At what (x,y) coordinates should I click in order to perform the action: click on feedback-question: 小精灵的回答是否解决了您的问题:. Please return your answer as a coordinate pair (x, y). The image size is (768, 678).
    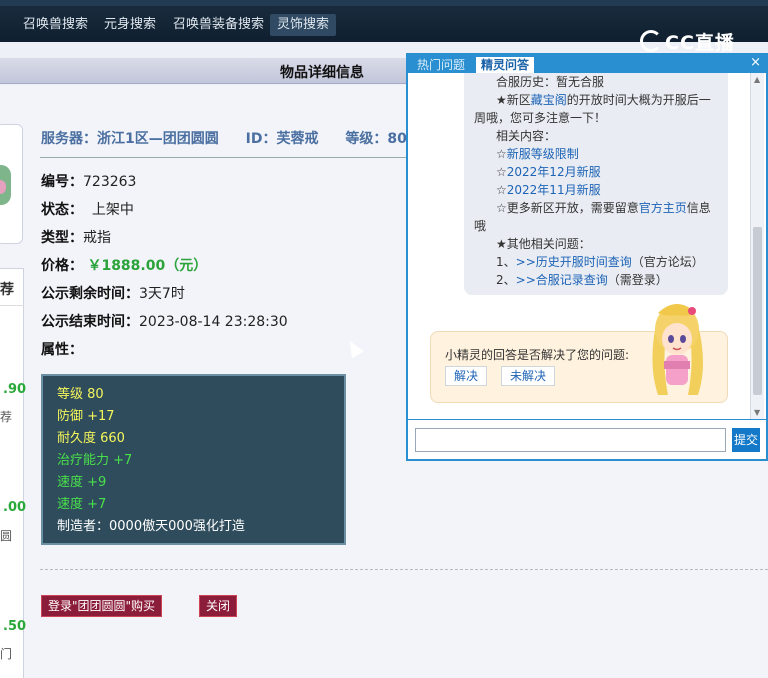
    Looking at the image, I should click on (537, 355).